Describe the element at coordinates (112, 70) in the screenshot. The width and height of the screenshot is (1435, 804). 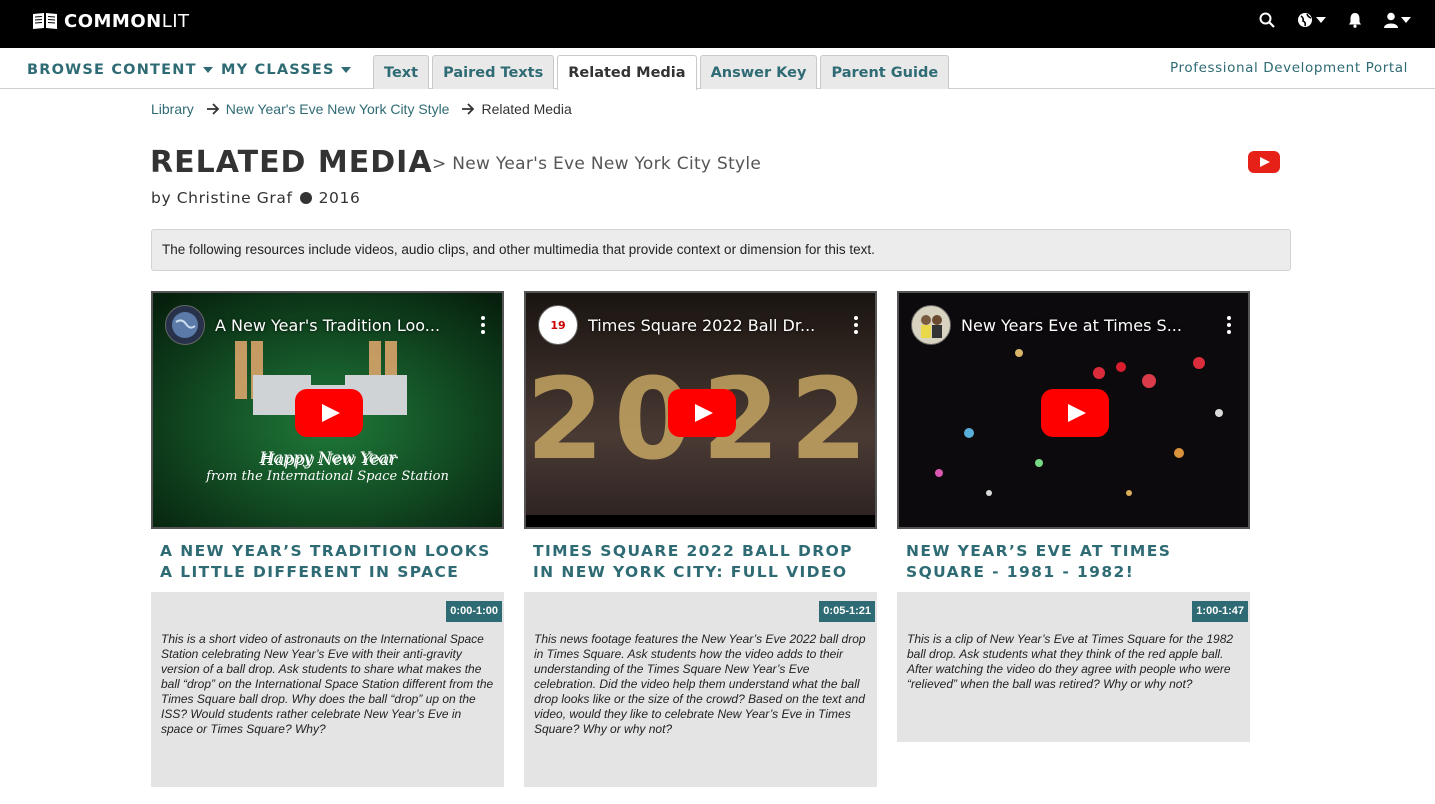
I see `browse-content-label: BROWSE CONTENT` at that location.